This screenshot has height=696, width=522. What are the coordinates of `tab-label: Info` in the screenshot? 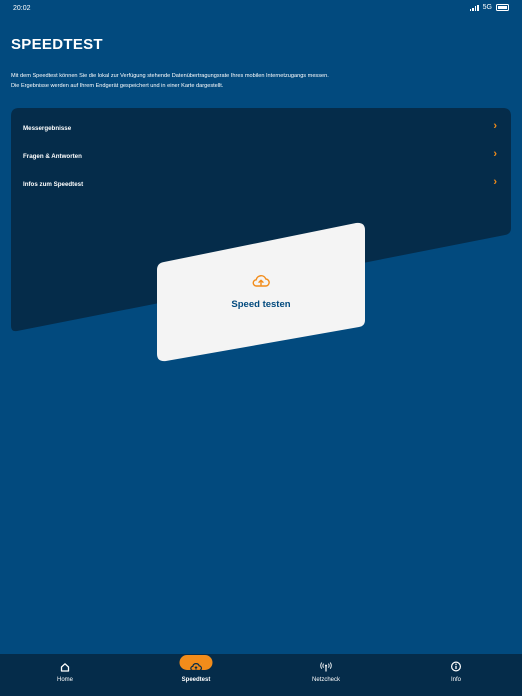 It's located at (455, 680).